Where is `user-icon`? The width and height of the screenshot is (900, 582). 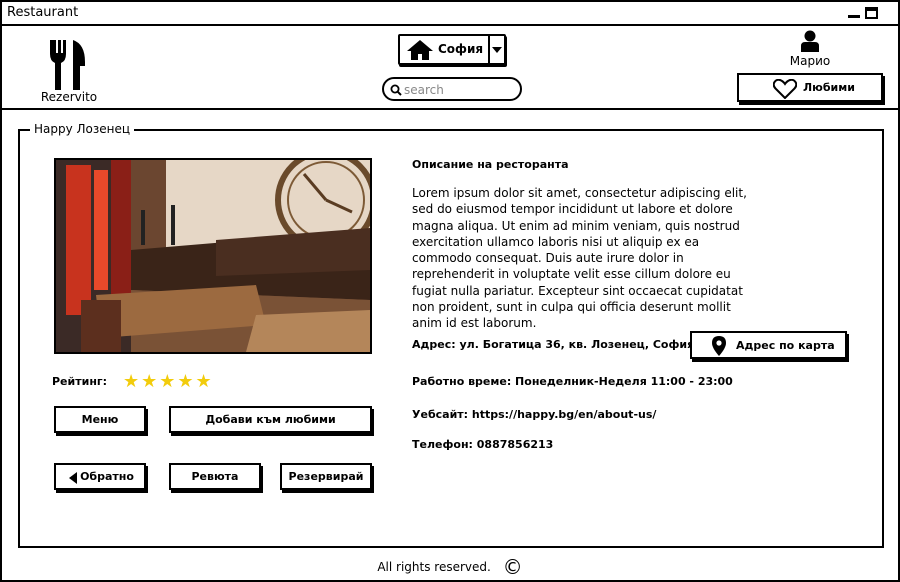
user-icon is located at coordinates (810, 41).